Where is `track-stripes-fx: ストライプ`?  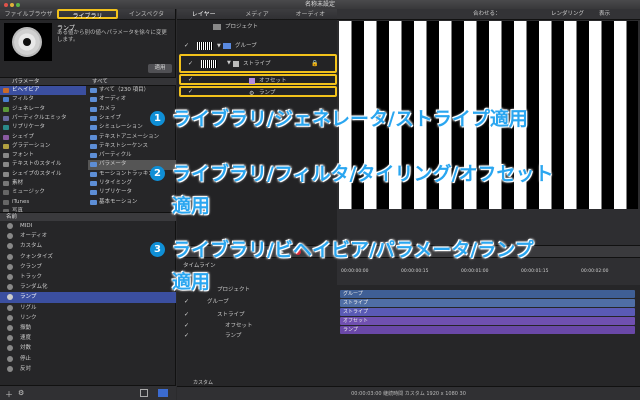 track-stripes-fx: ストライプ is located at coordinates (487, 312).